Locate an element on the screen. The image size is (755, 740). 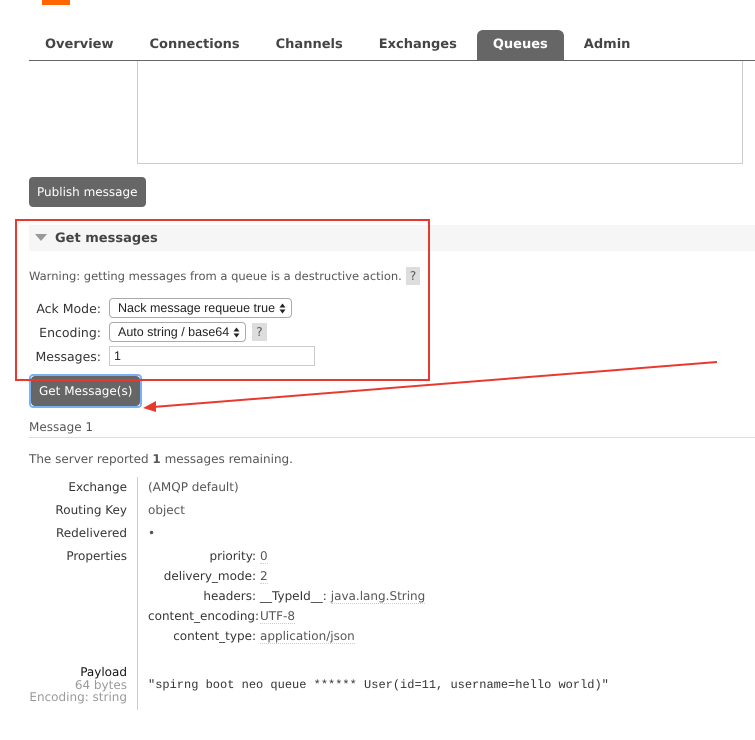
row-value: (AMQP default) is located at coordinates (193, 487).